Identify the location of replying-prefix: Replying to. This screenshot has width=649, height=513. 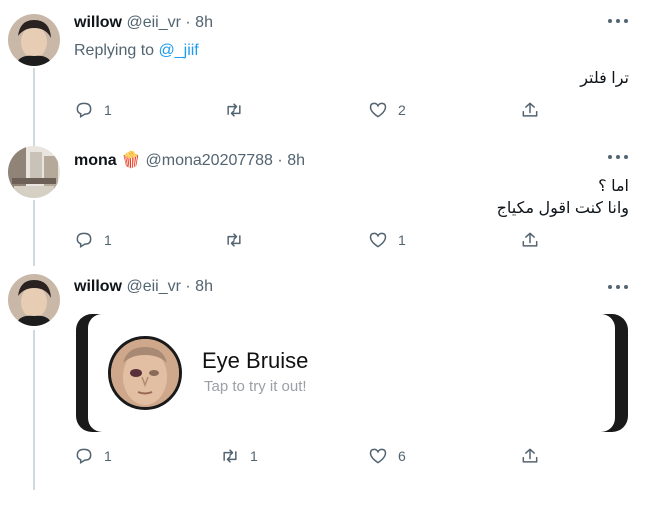
(116, 50).